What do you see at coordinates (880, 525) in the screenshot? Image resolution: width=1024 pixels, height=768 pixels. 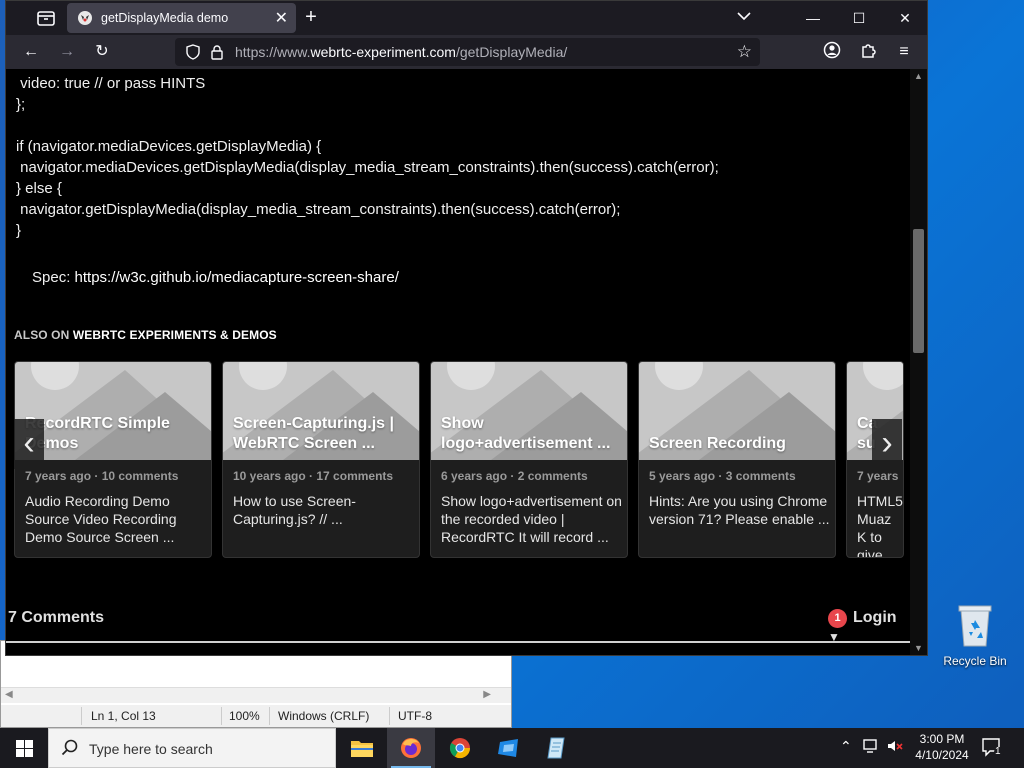 I see `card-description: HTML5 Muaz K to give` at bounding box center [880, 525].